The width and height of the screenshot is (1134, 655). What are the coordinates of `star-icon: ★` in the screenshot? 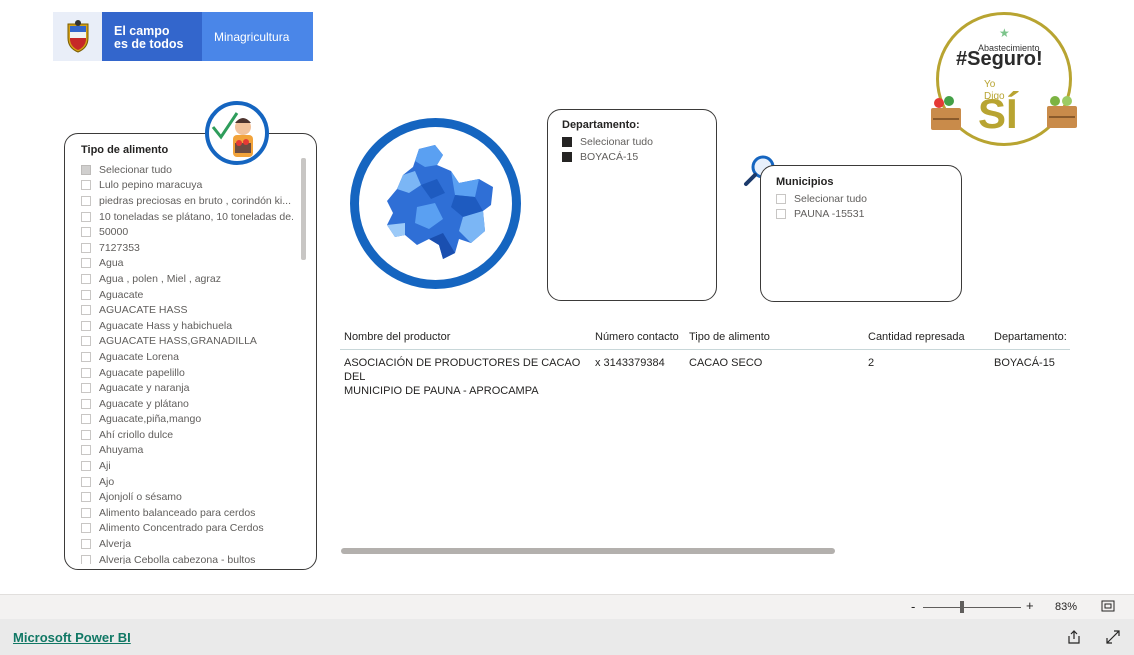 It's located at (1004, 33).